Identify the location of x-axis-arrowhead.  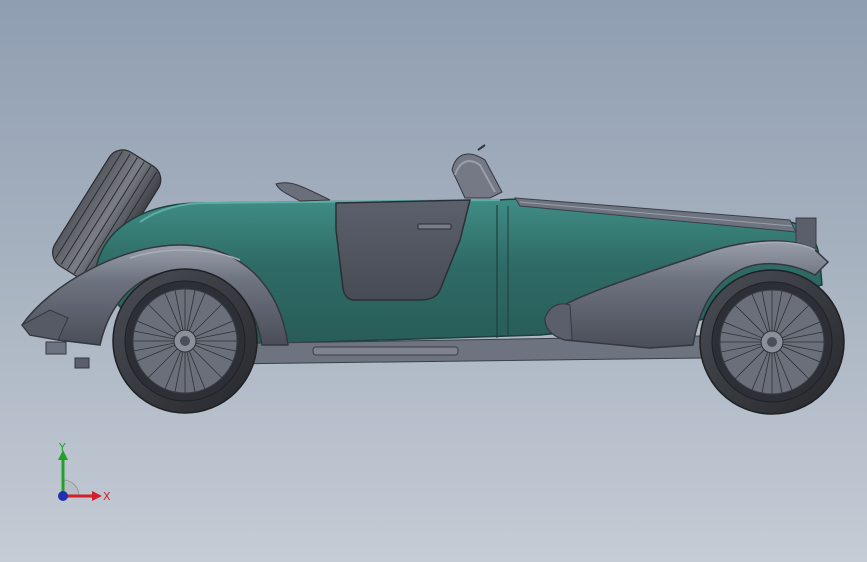
(97, 496).